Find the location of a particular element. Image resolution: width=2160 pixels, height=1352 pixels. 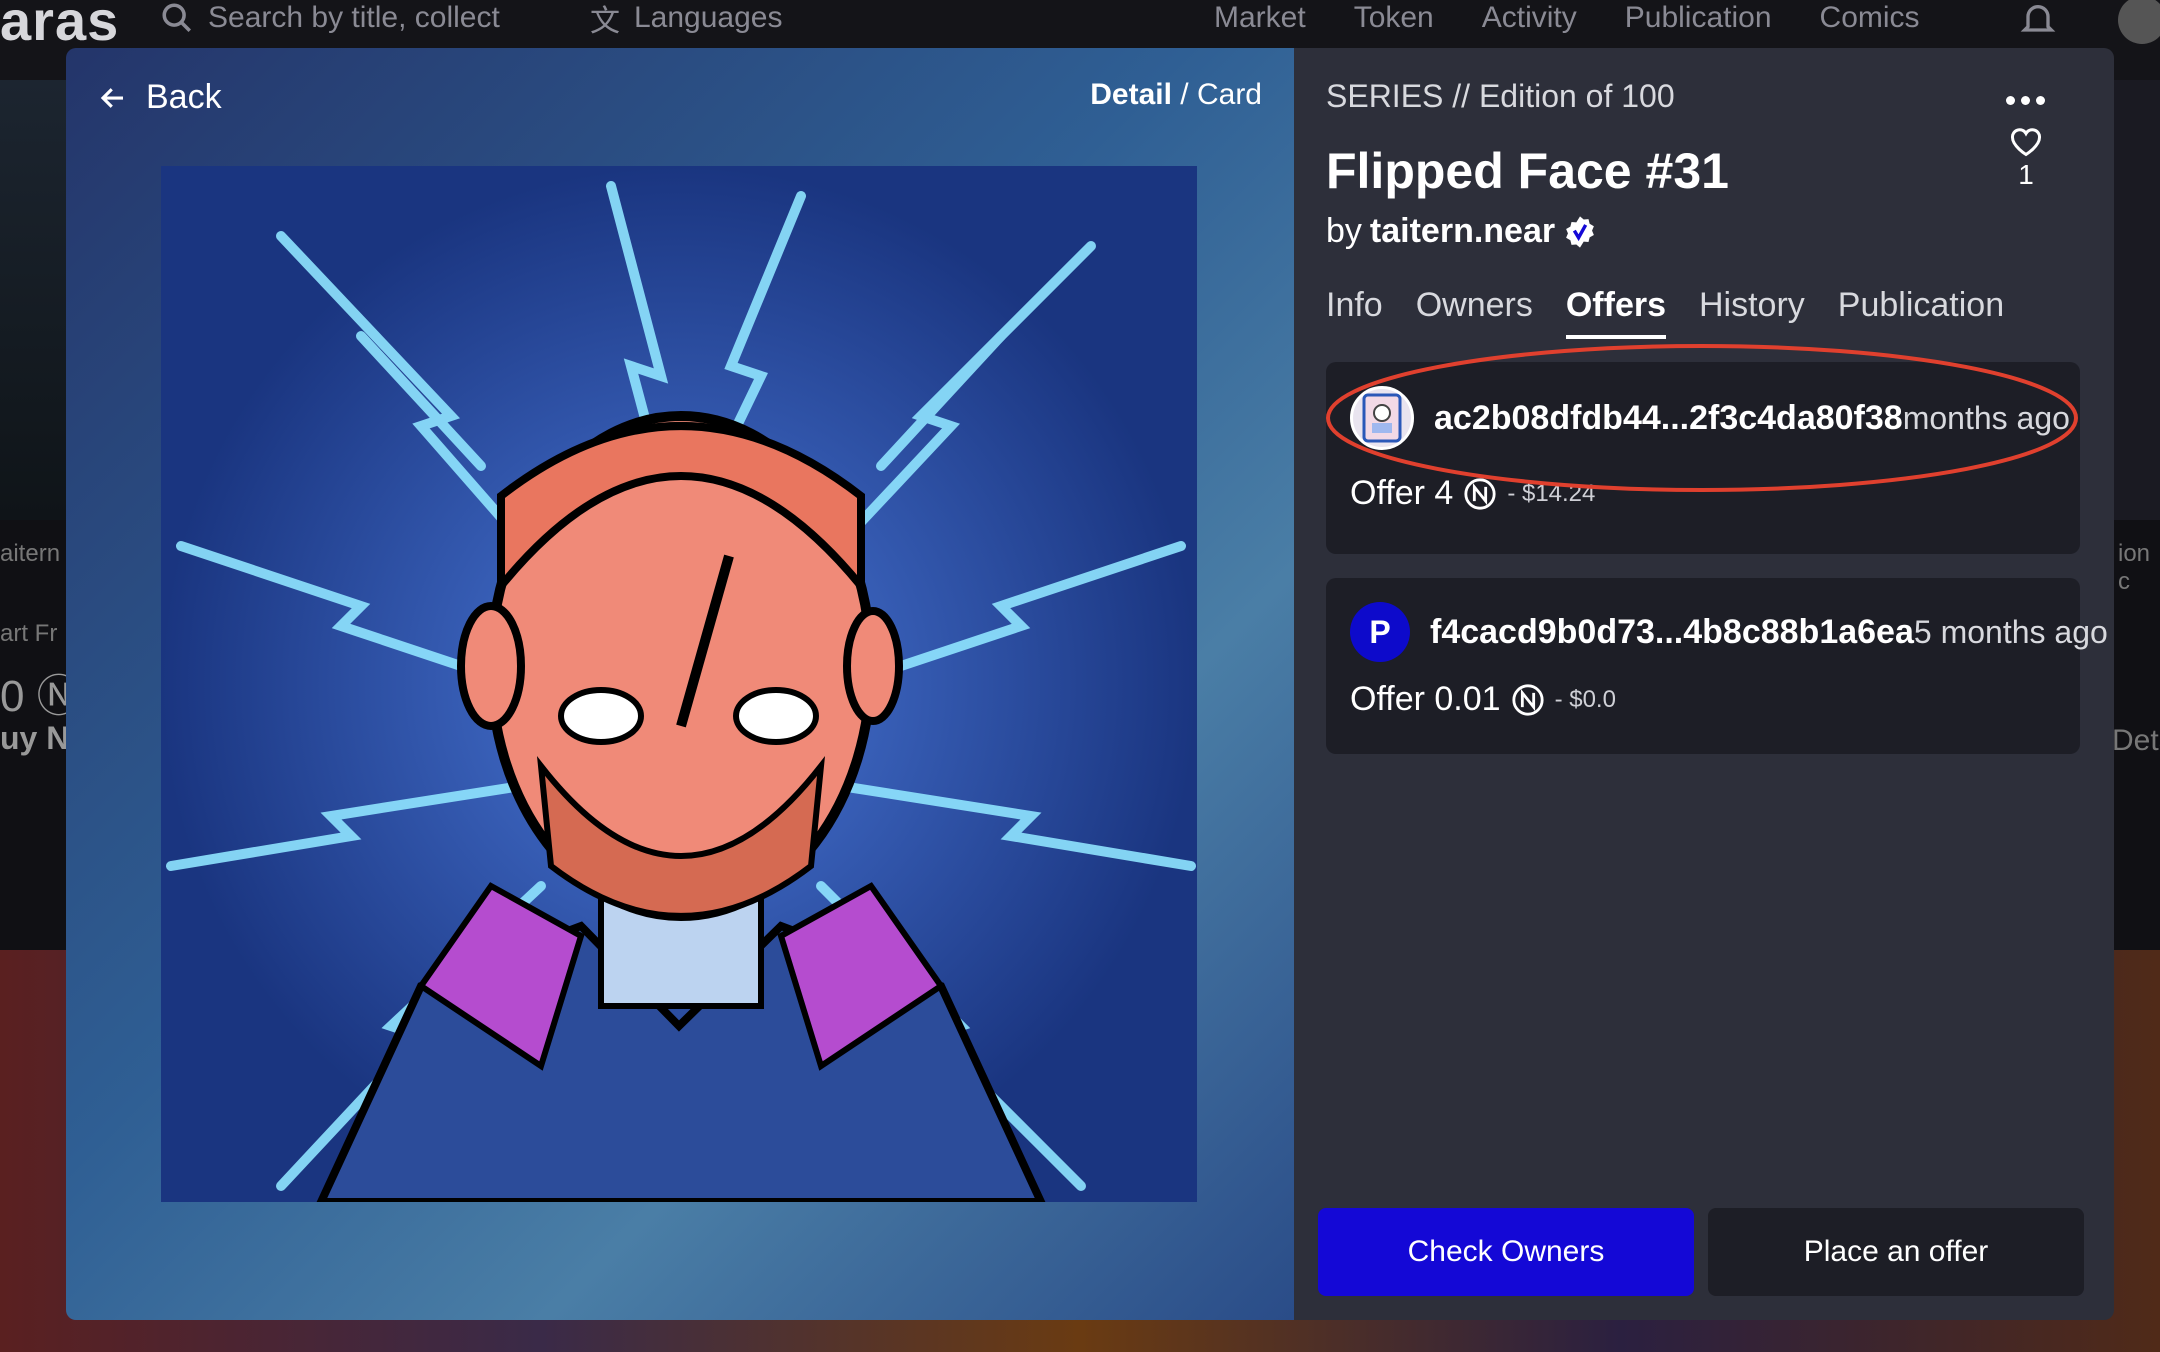

more-options-icon is located at coordinates (2026, 103).